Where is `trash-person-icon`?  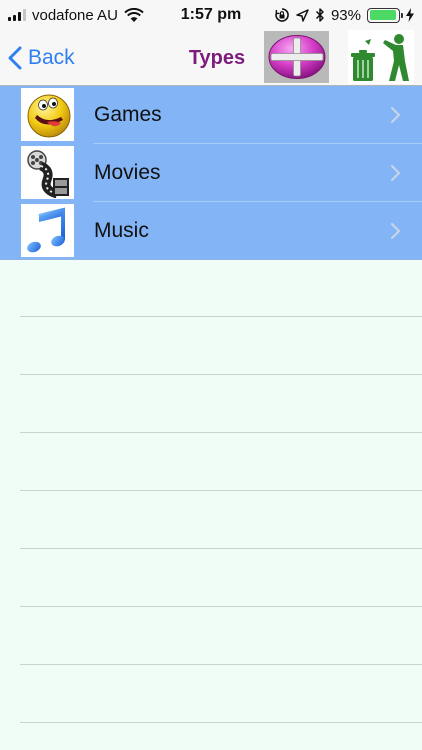 trash-person-icon is located at coordinates (380, 57).